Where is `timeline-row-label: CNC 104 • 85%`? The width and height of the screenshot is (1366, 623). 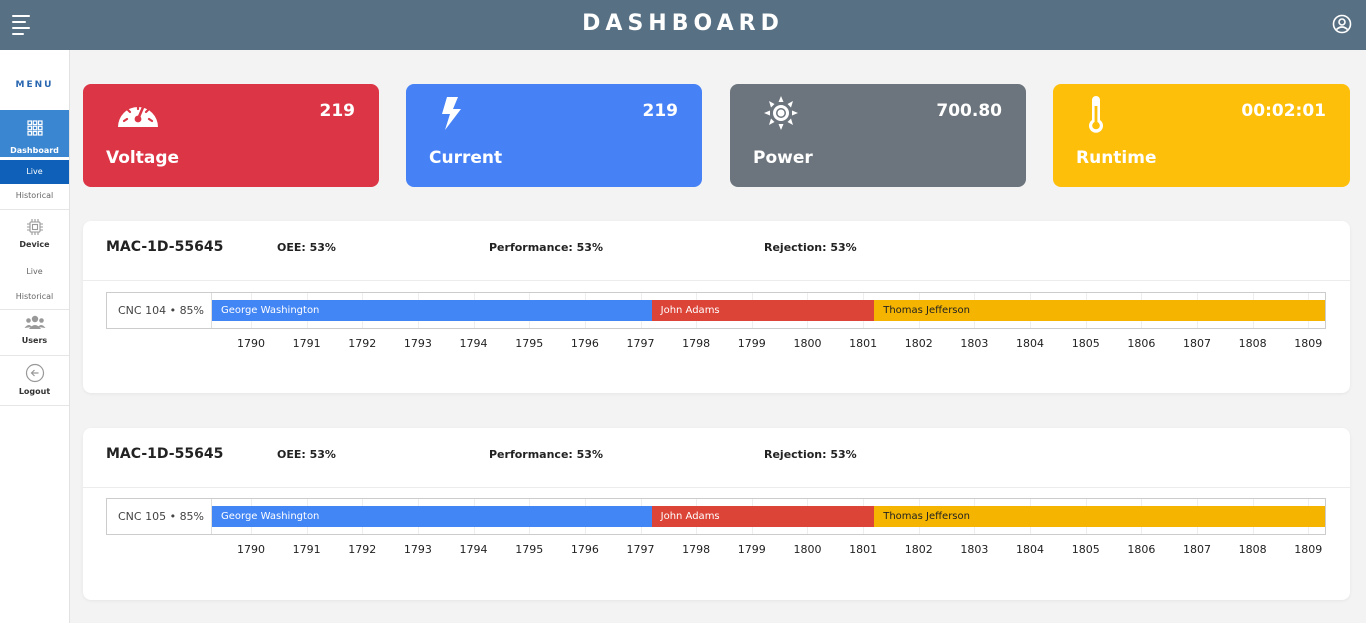
timeline-row-label: CNC 104 • 85% is located at coordinates (159, 310).